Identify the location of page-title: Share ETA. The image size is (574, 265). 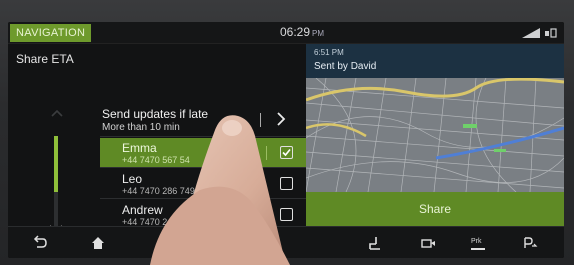
(45, 59).